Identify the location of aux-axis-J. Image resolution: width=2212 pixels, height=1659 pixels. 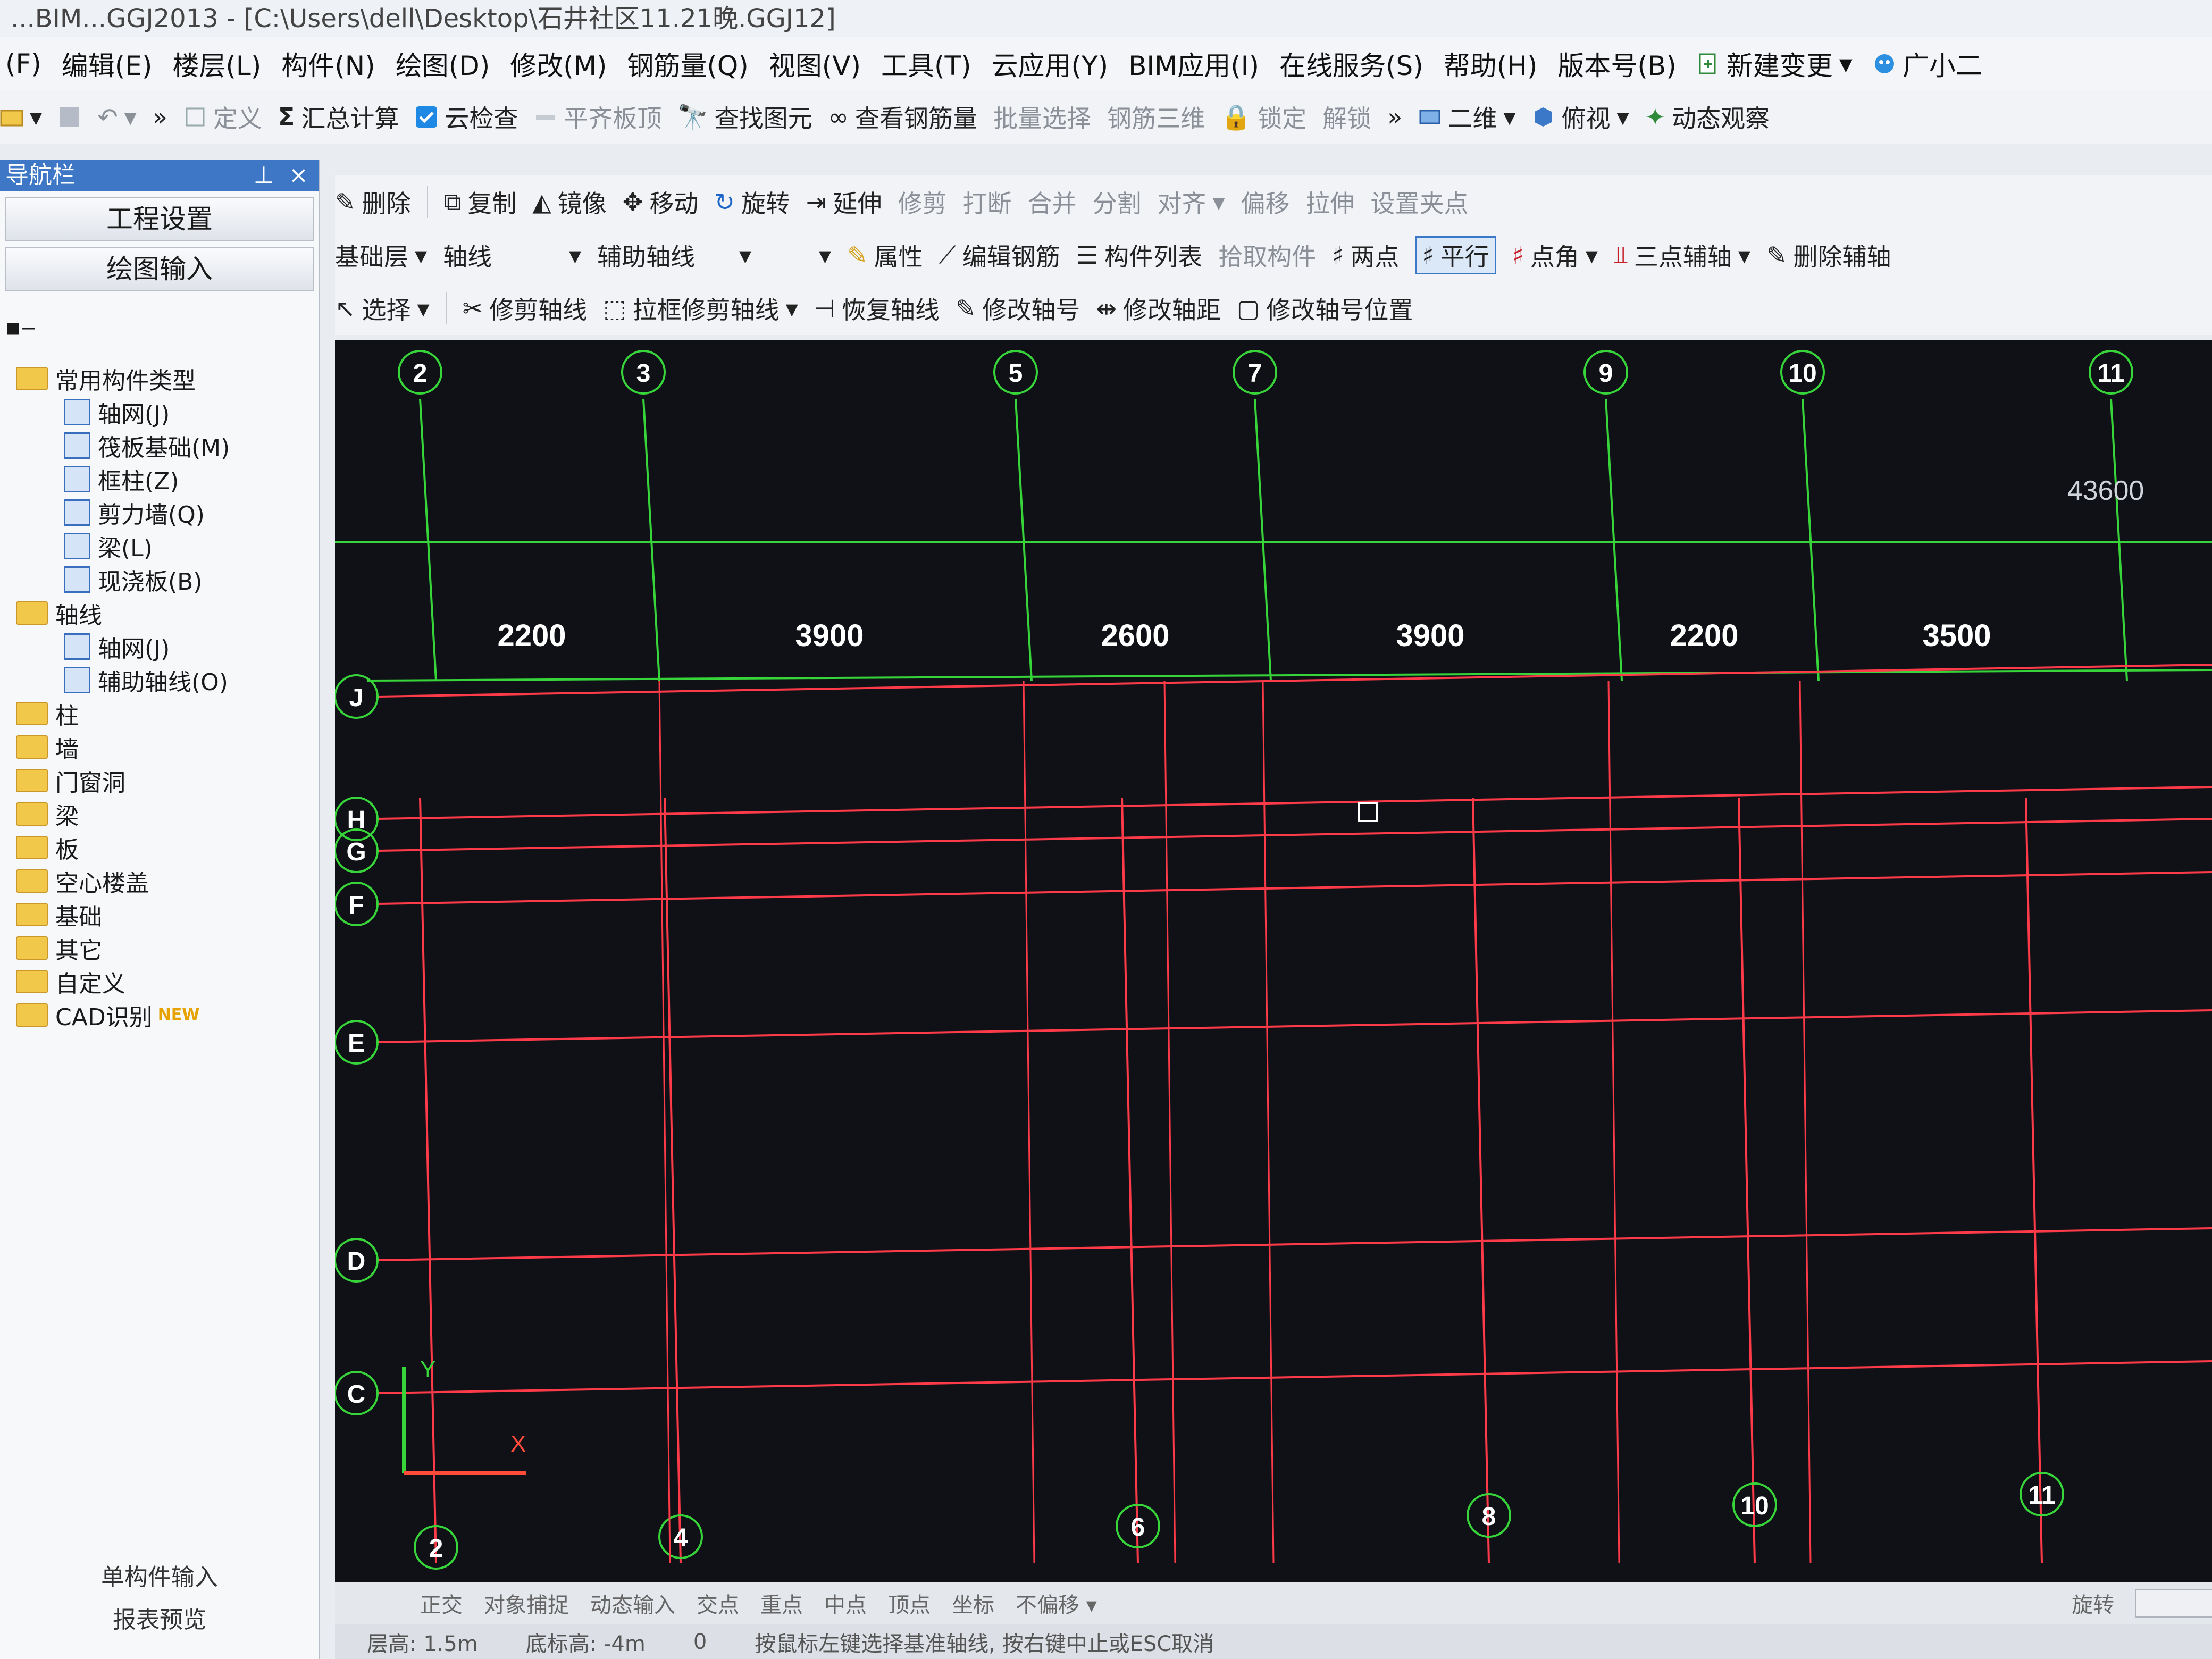
(1294, 681).